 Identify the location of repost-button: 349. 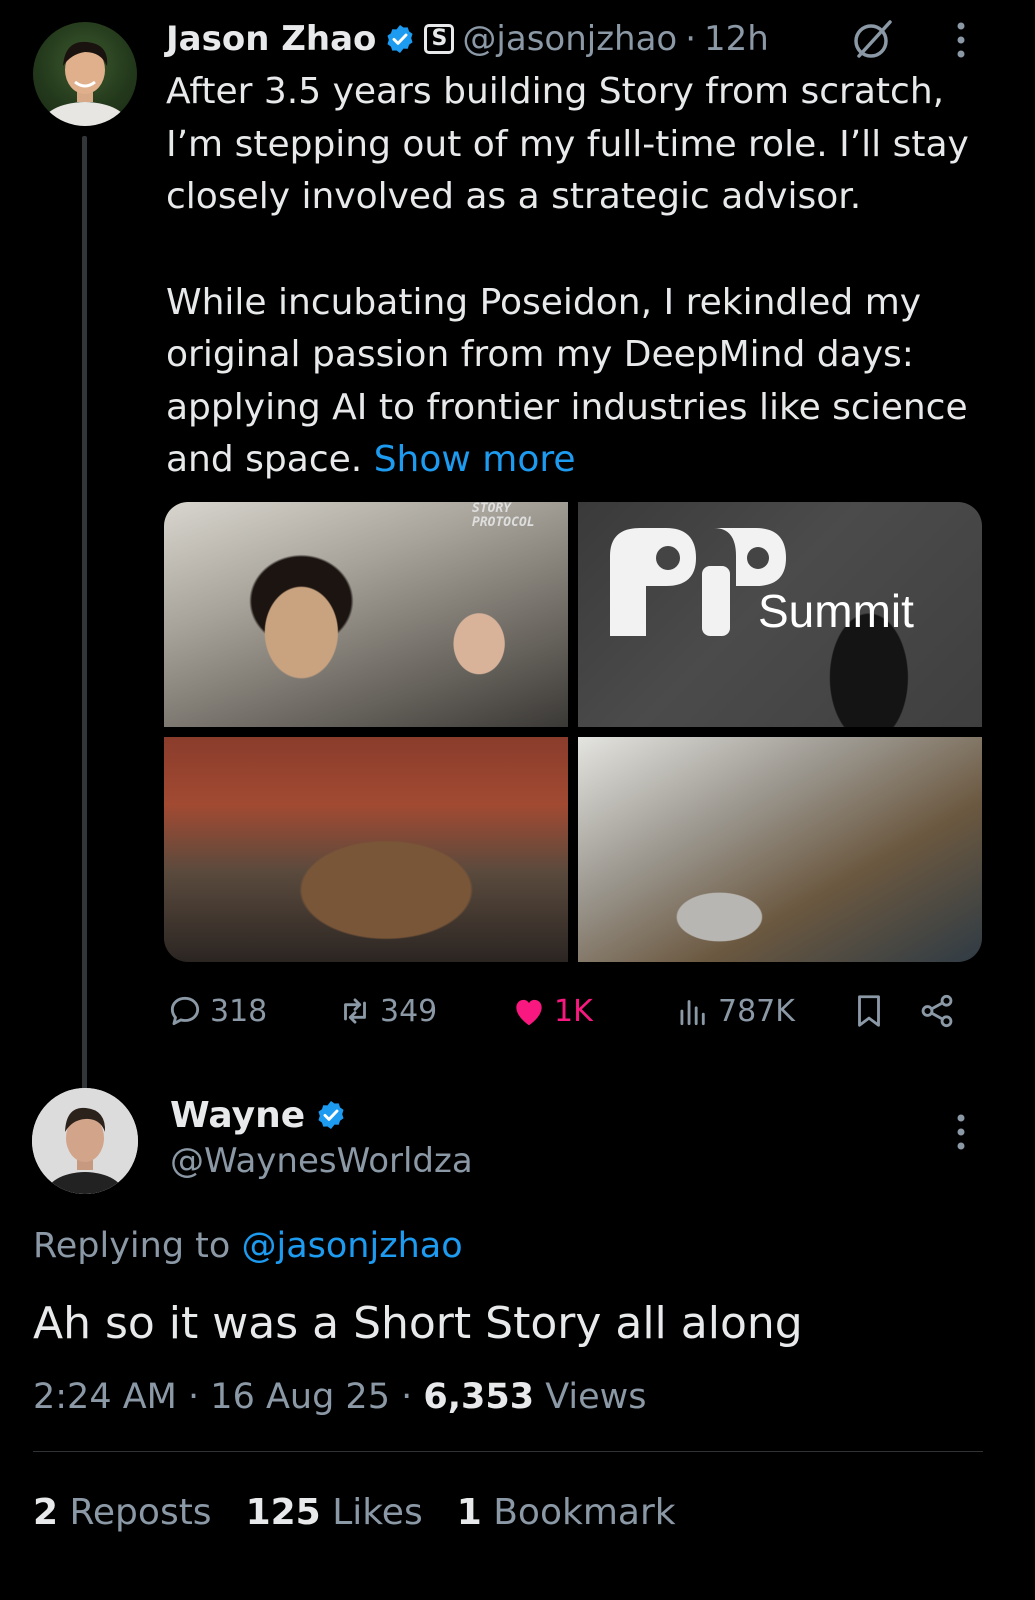
(386, 1011).